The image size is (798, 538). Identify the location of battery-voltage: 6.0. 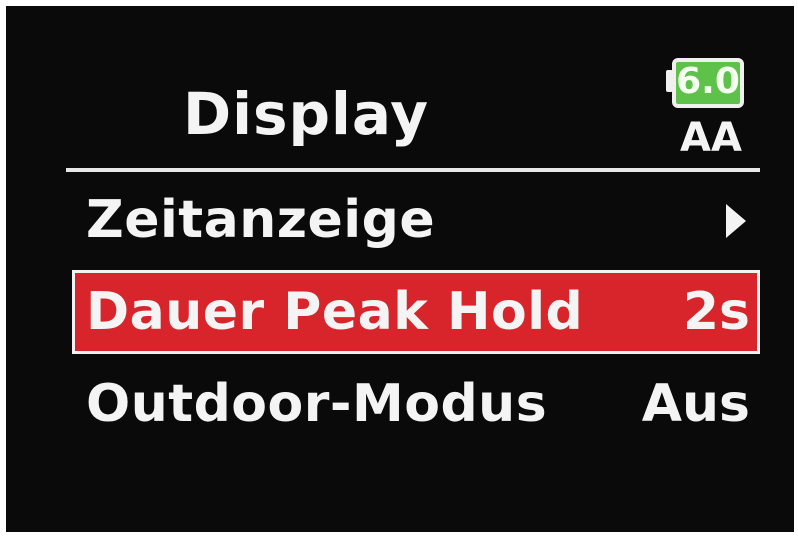
(708, 81).